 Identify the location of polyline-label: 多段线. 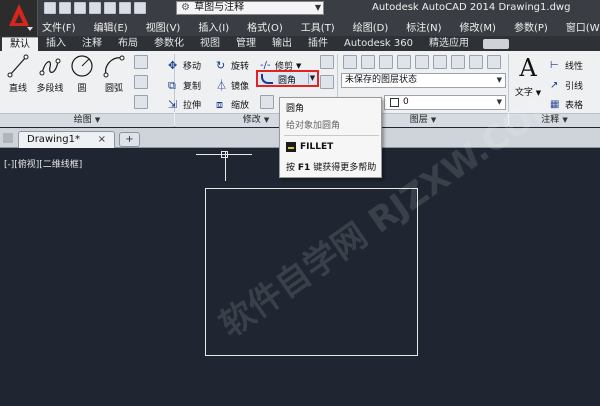
(50, 89).